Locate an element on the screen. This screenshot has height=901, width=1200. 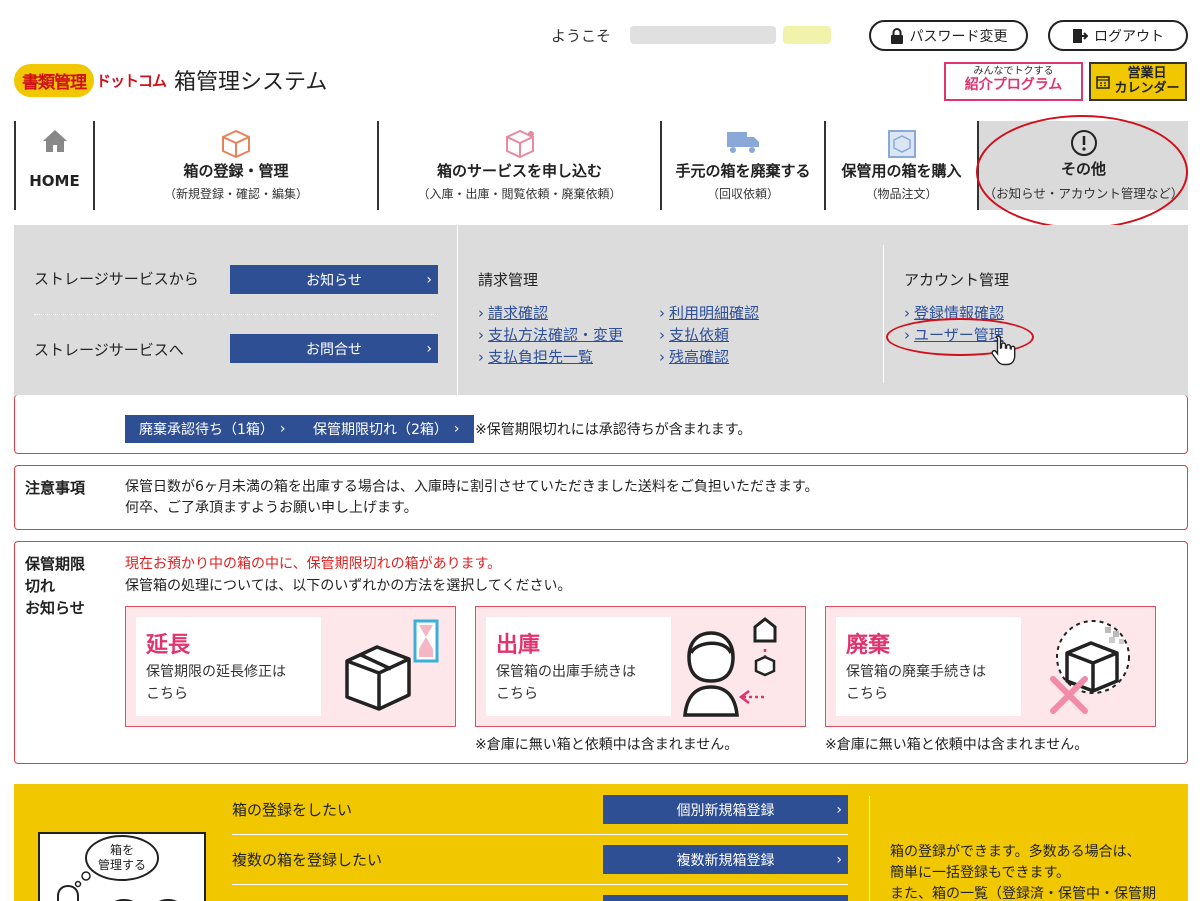
extend-card: 延長 保管期限の延長修正は こちら is located at coordinates (290, 666).